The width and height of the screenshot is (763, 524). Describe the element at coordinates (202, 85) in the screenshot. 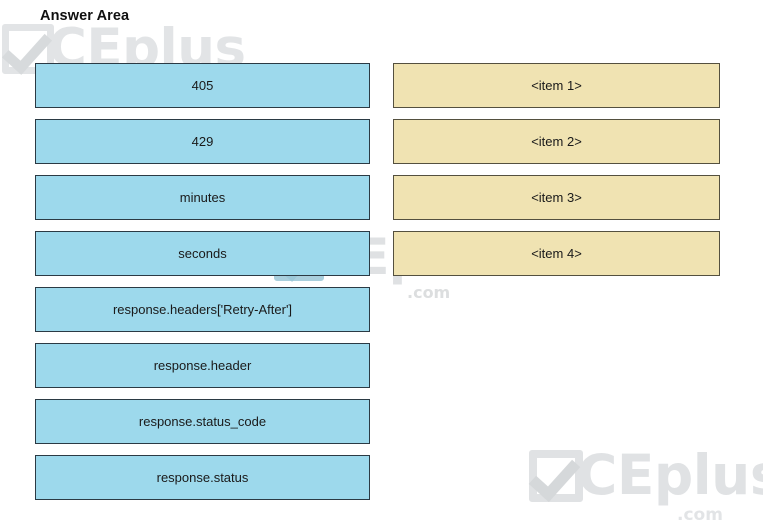

I see `draggable-option: 405` at that location.